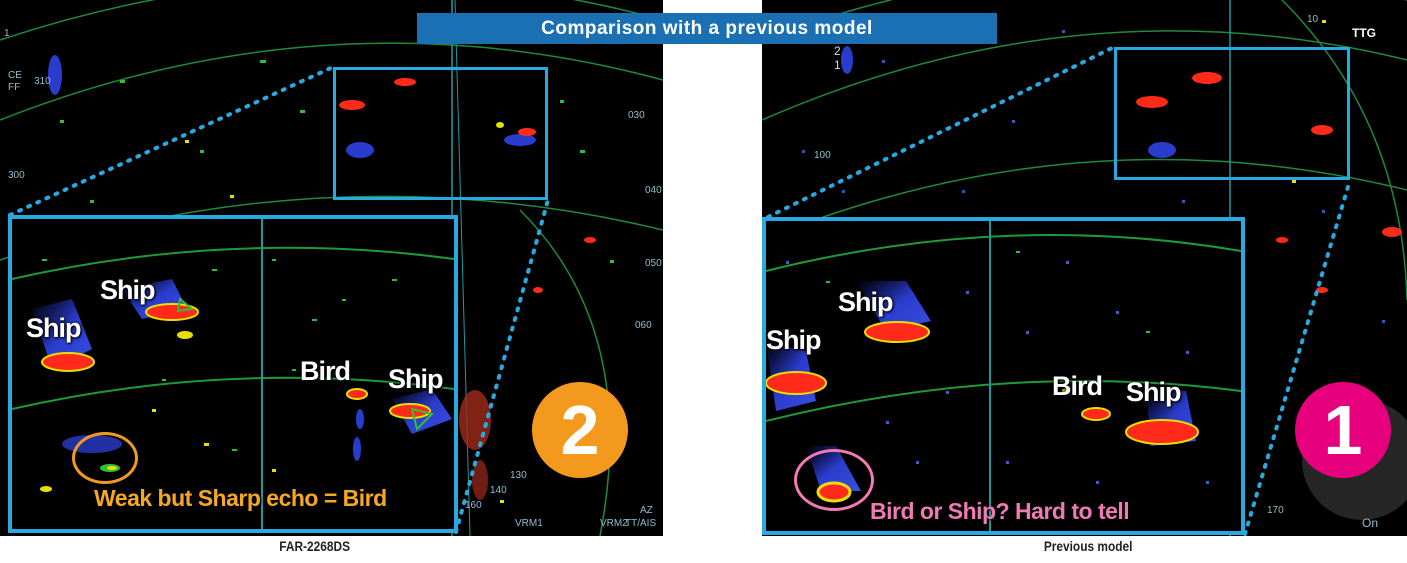 This screenshot has width=1407, height=563. I want to click on overlay-300: 300, so click(16, 175).